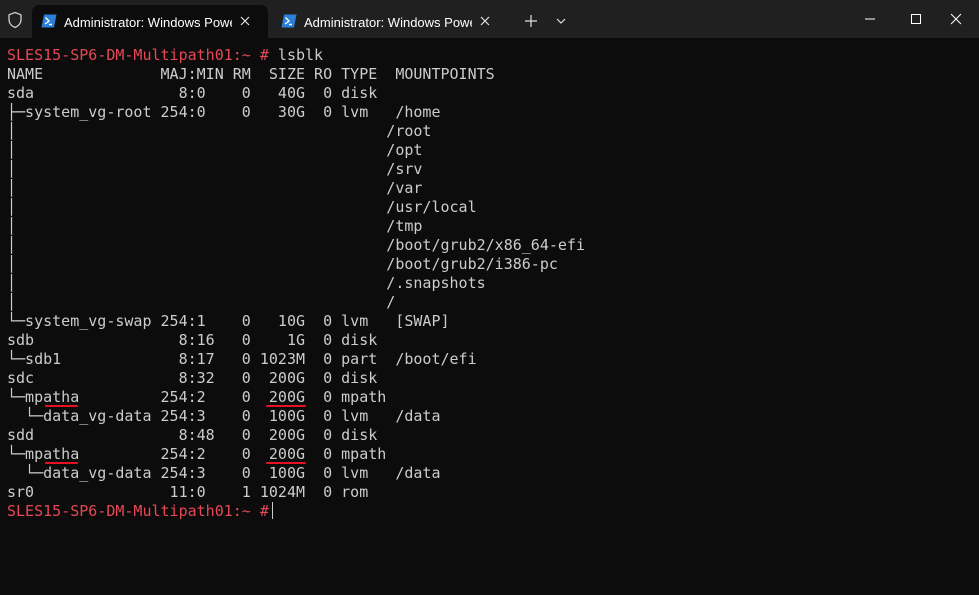  What do you see at coordinates (215, 226) in the screenshot?
I see `output-row: │ /tmp` at bounding box center [215, 226].